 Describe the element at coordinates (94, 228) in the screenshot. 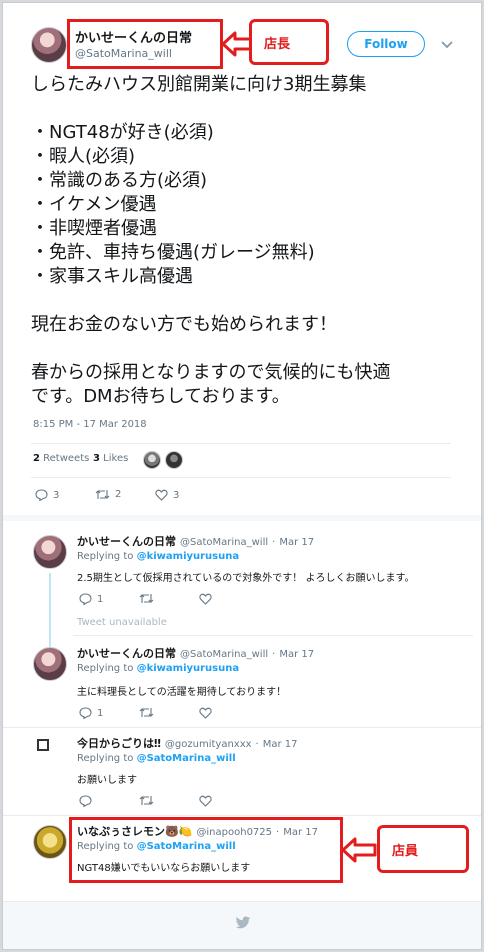

I see `tweet-line: ・非喫煙者優遇` at that location.